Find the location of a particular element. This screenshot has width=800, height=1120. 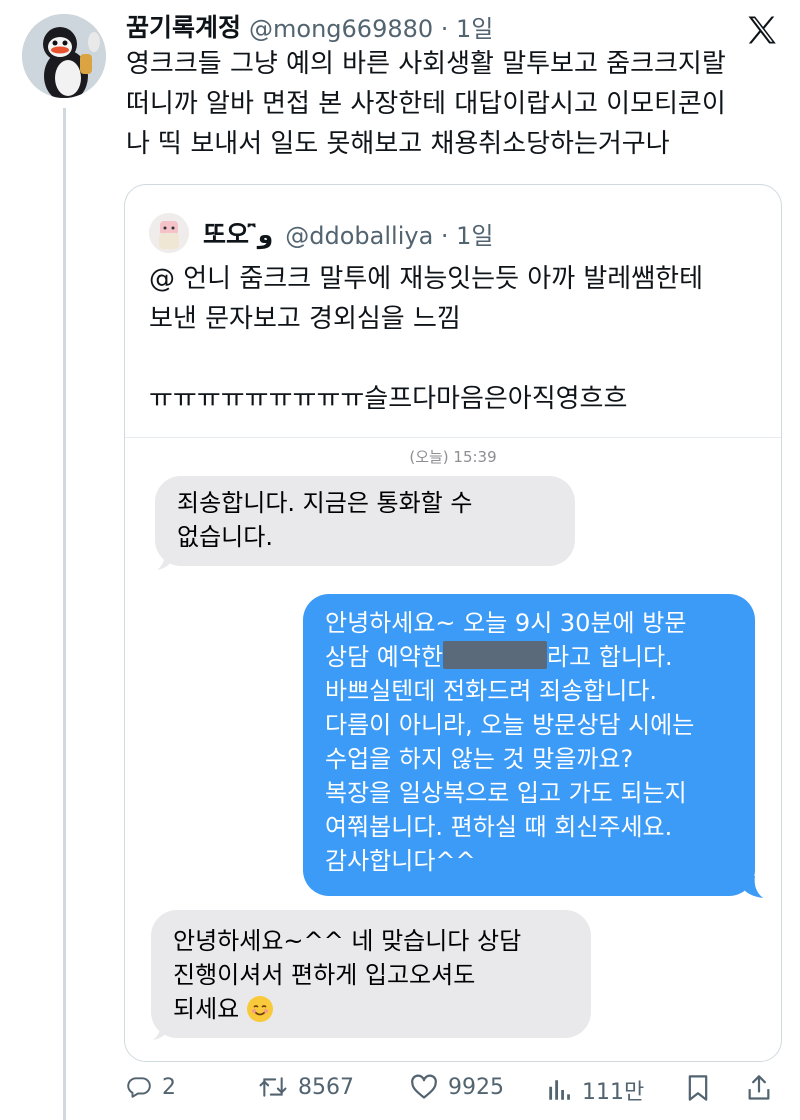

message-timestamp: (오늘) 15:39 is located at coordinates (453, 457).